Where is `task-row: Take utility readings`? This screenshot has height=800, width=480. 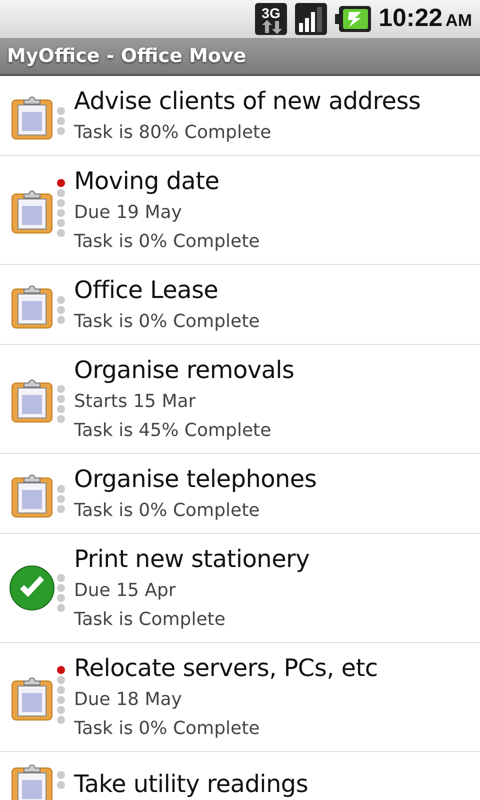
task-row: Take utility readings is located at coordinates (240, 776).